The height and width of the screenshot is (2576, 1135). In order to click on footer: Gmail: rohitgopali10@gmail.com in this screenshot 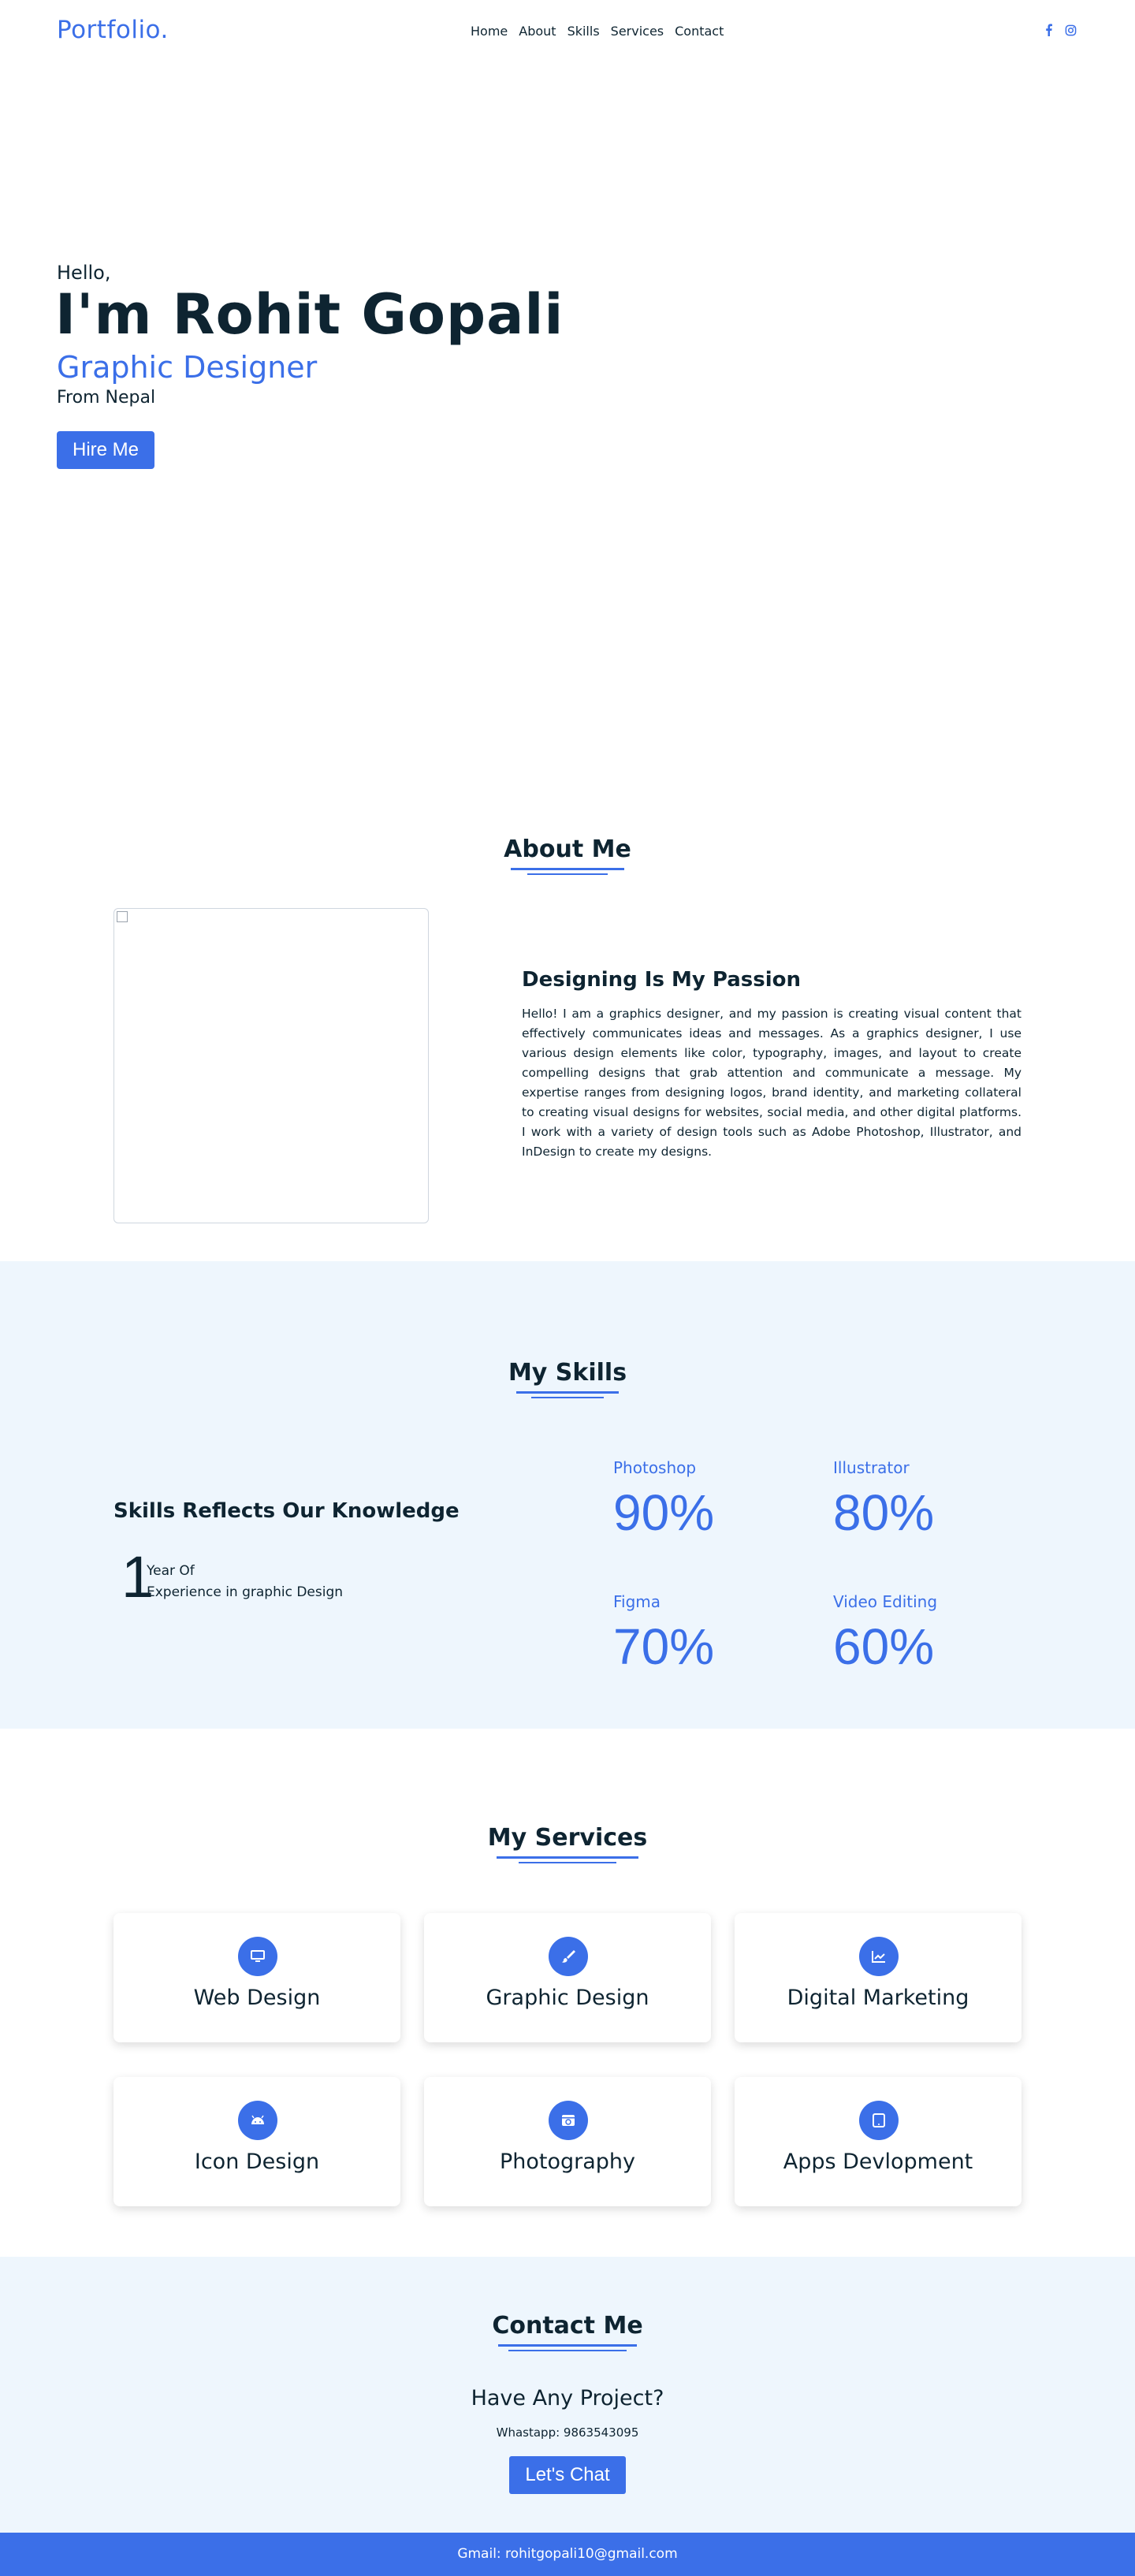, I will do `click(567, 2554)`.